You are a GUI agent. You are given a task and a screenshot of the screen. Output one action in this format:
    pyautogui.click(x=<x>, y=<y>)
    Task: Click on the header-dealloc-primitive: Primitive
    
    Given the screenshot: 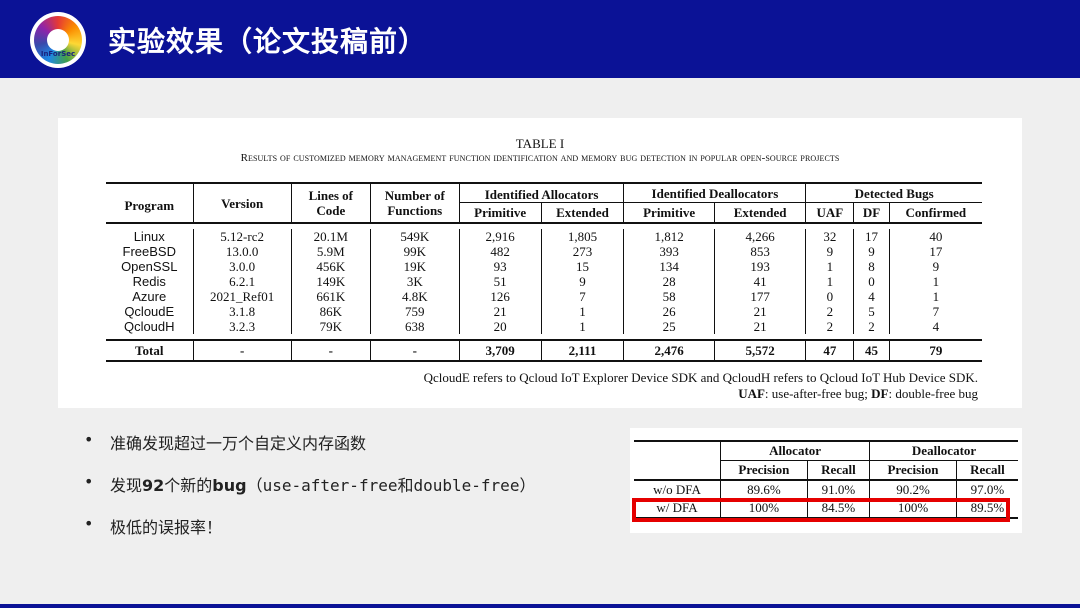 What is the action you would take?
    pyautogui.click(x=669, y=212)
    